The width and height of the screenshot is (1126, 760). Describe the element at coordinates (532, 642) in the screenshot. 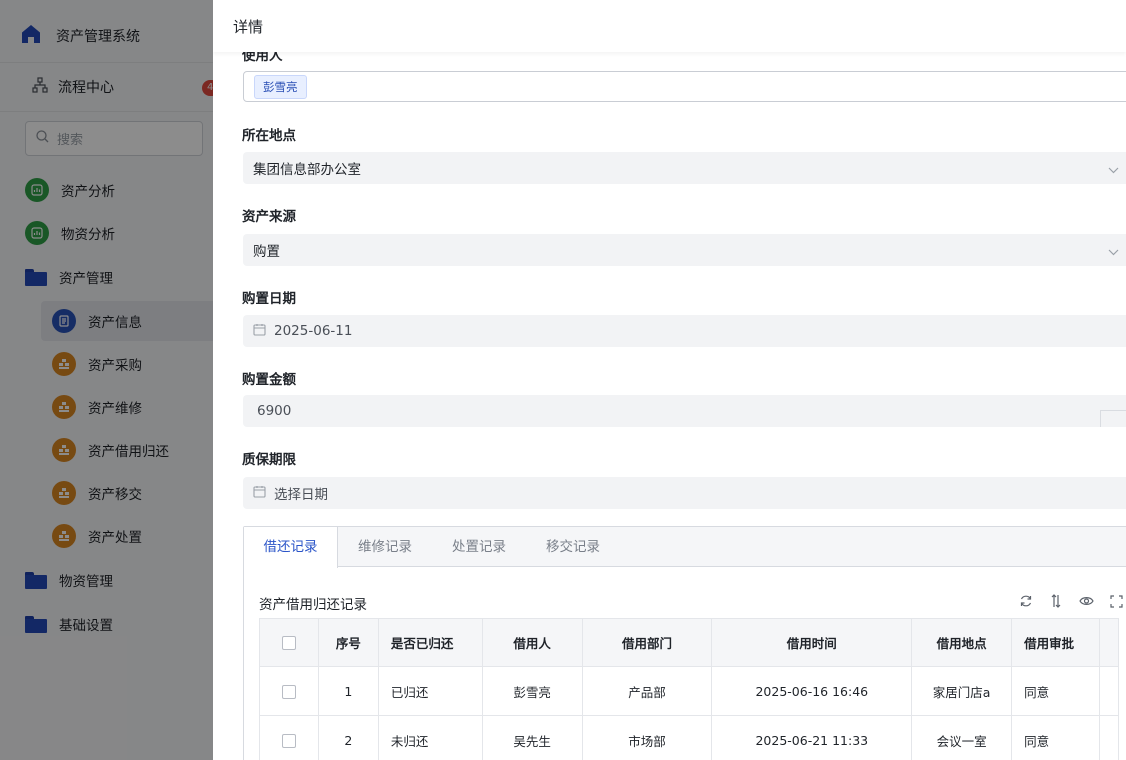

I see `column-header: 借用人` at that location.